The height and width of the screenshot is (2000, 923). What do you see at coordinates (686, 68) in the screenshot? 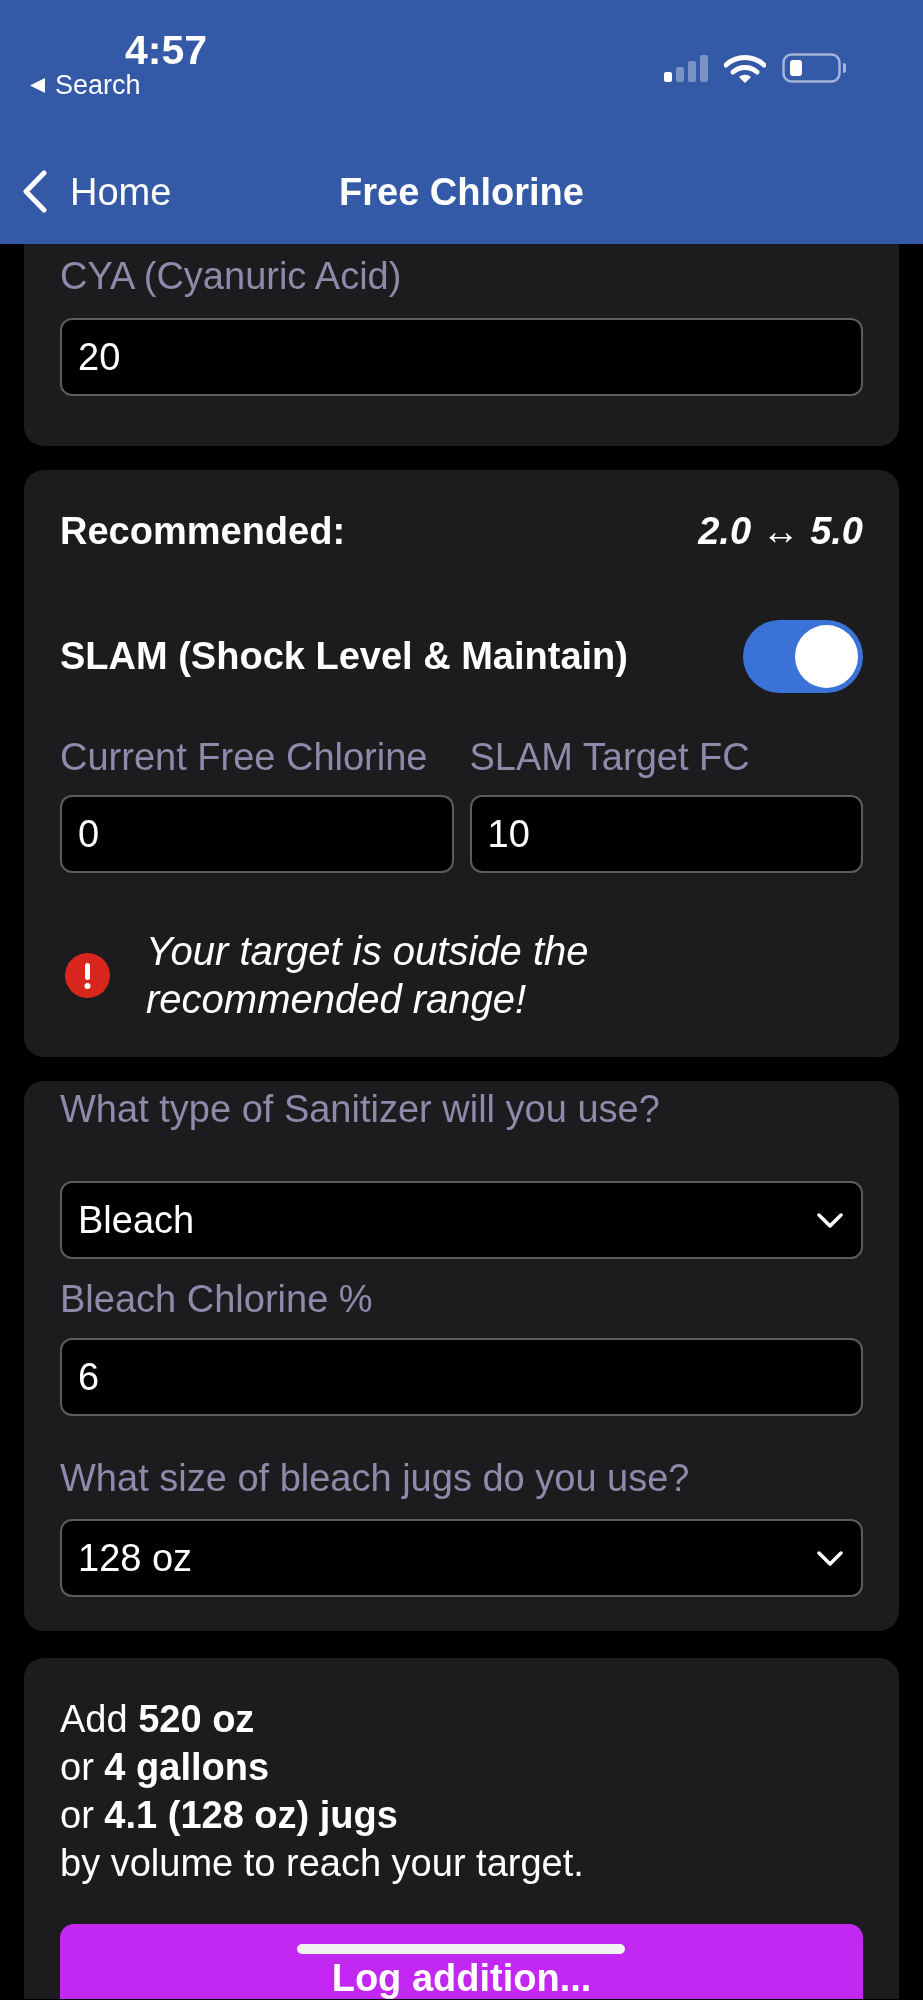
I see `signal-icon` at bounding box center [686, 68].